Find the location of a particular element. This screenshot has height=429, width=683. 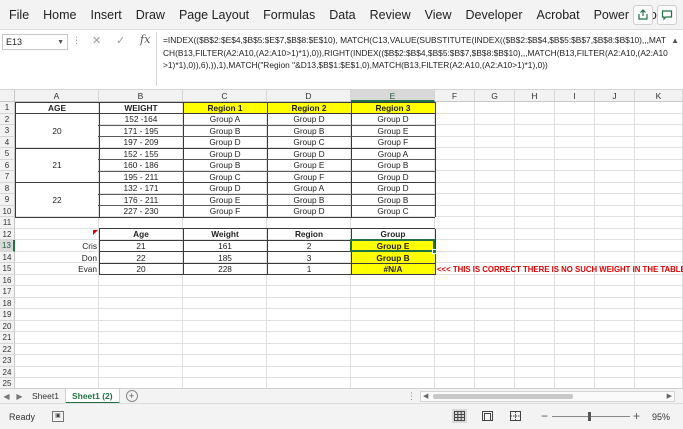

row-header-20: 20 is located at coordinates (7, 326).